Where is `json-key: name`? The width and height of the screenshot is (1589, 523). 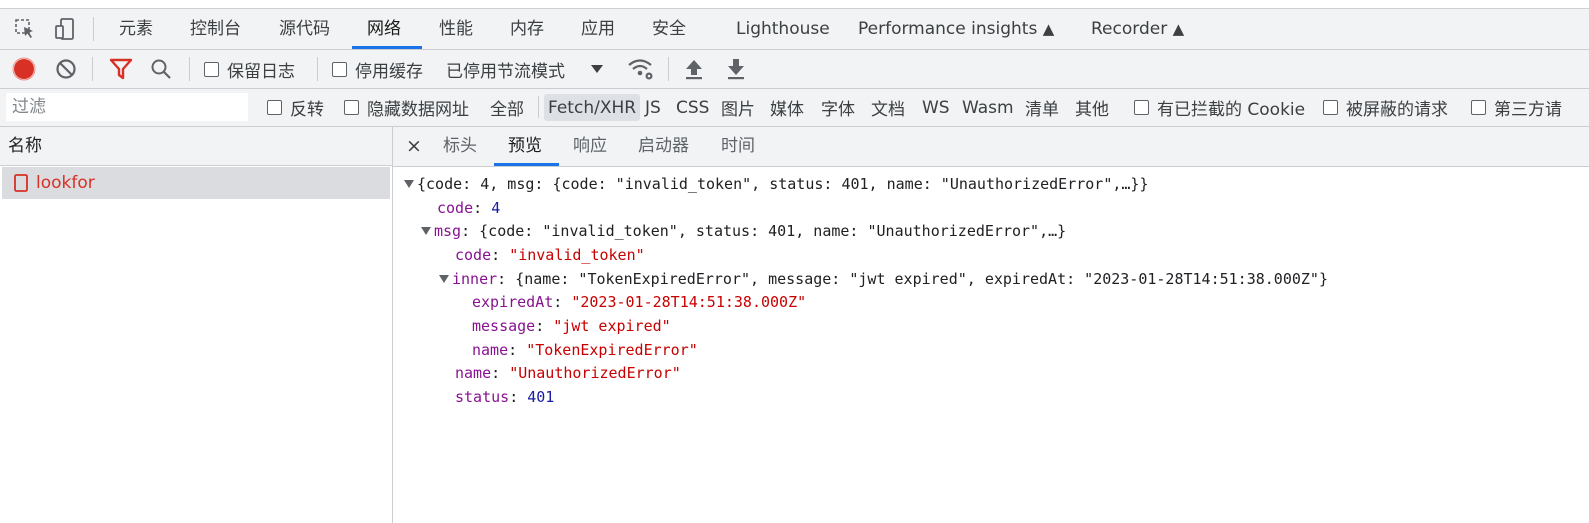 json-key: name is located at coordinates (473, 373).